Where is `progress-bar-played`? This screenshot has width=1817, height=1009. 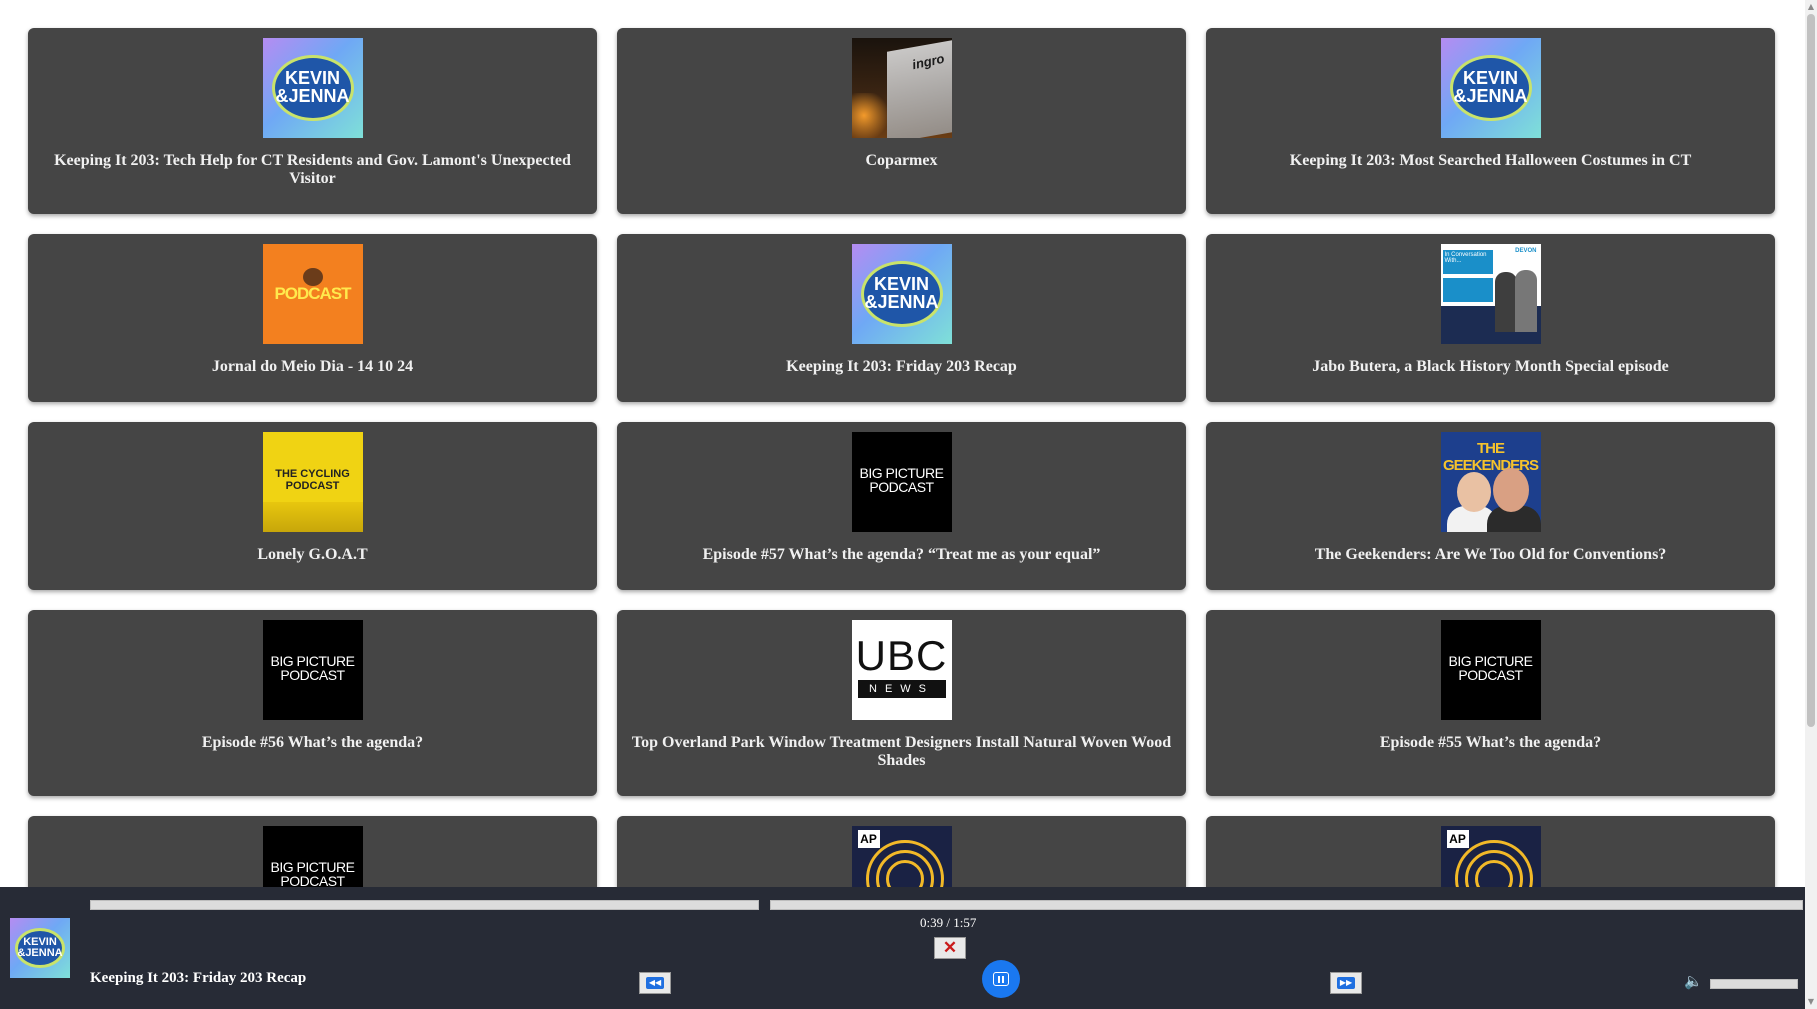
progress-bar-played is located at coordinates (424, 905).